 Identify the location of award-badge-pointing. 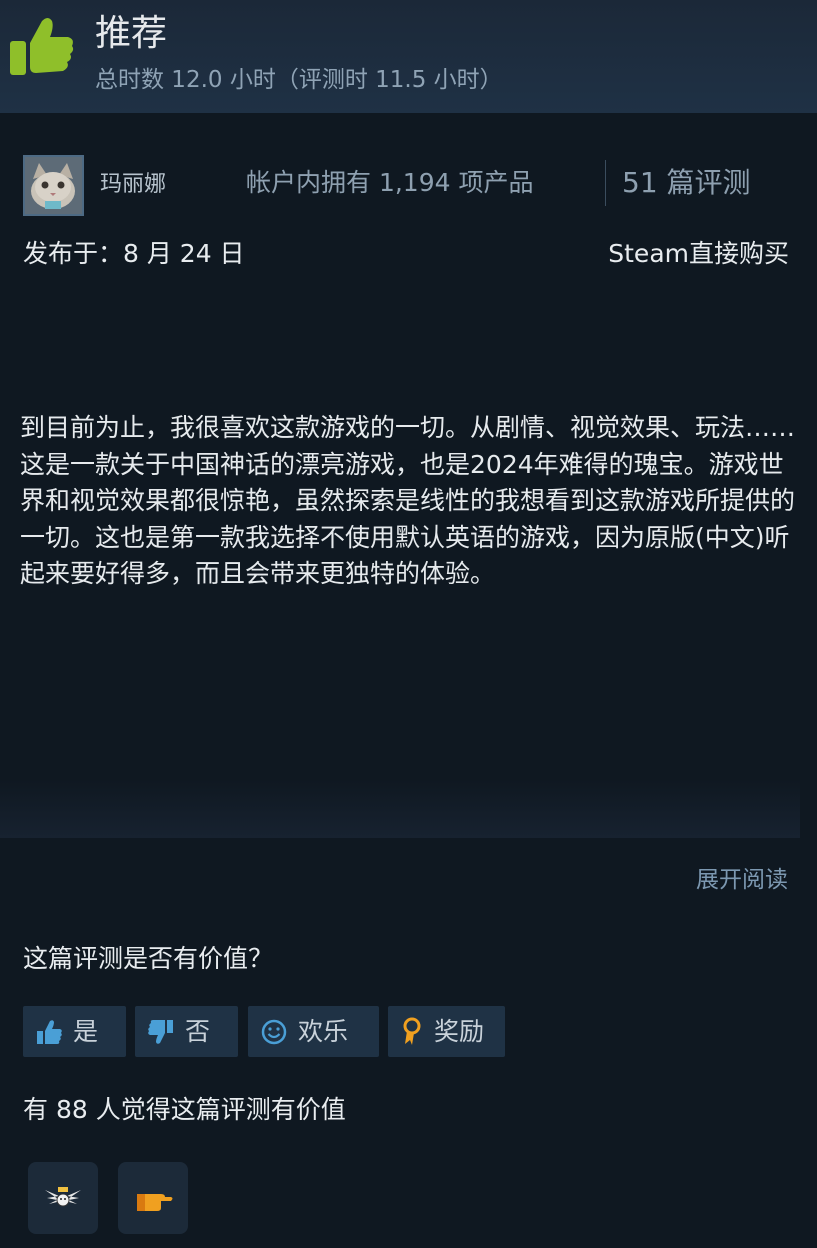
(153, 1198).